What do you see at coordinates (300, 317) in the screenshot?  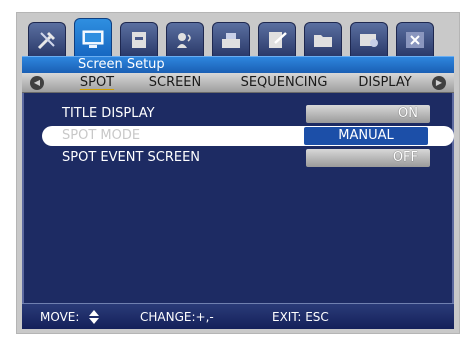 I see `exit-hint: EXIT: ESC` at bounding box center [300, 317].